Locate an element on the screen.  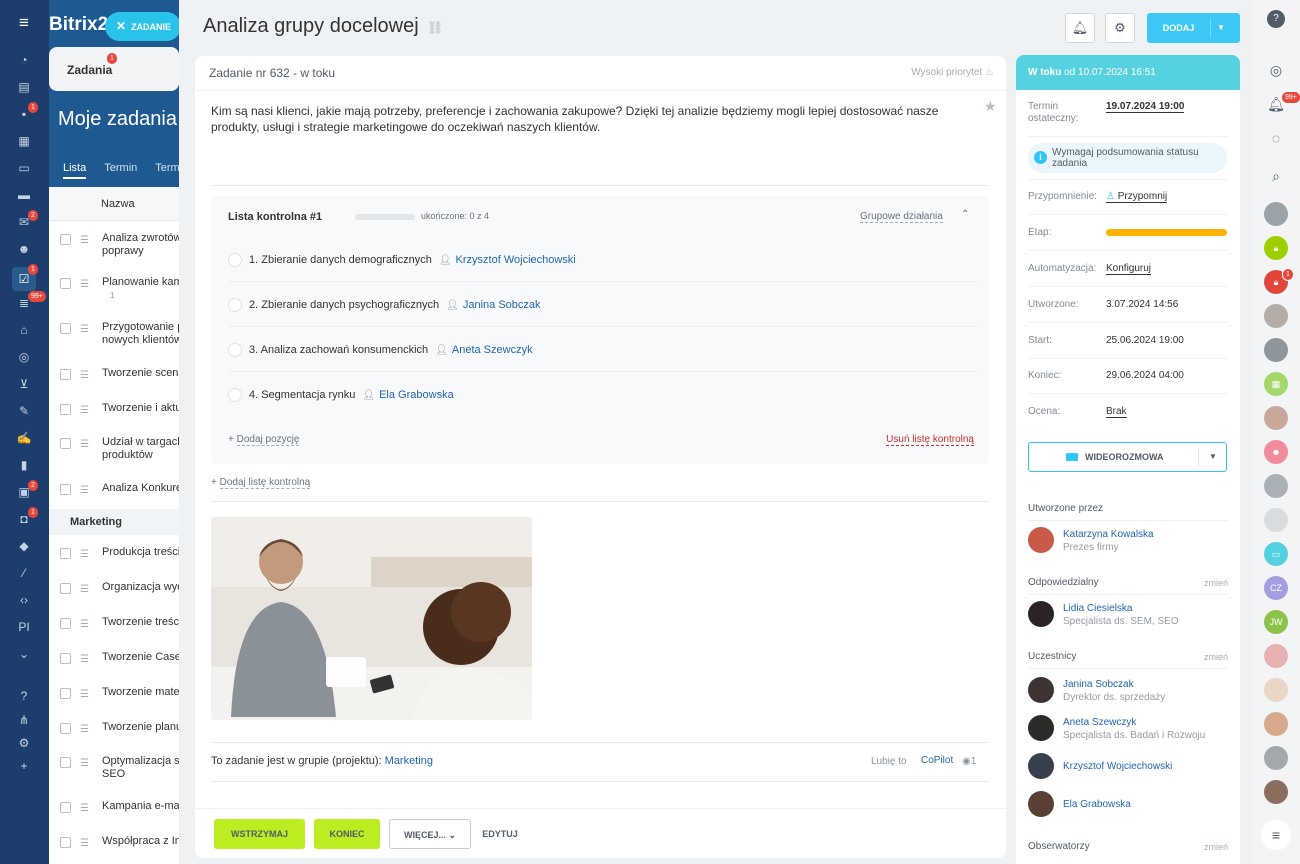
copilot-icon: ◎ is located at coordinates (1276, 70).